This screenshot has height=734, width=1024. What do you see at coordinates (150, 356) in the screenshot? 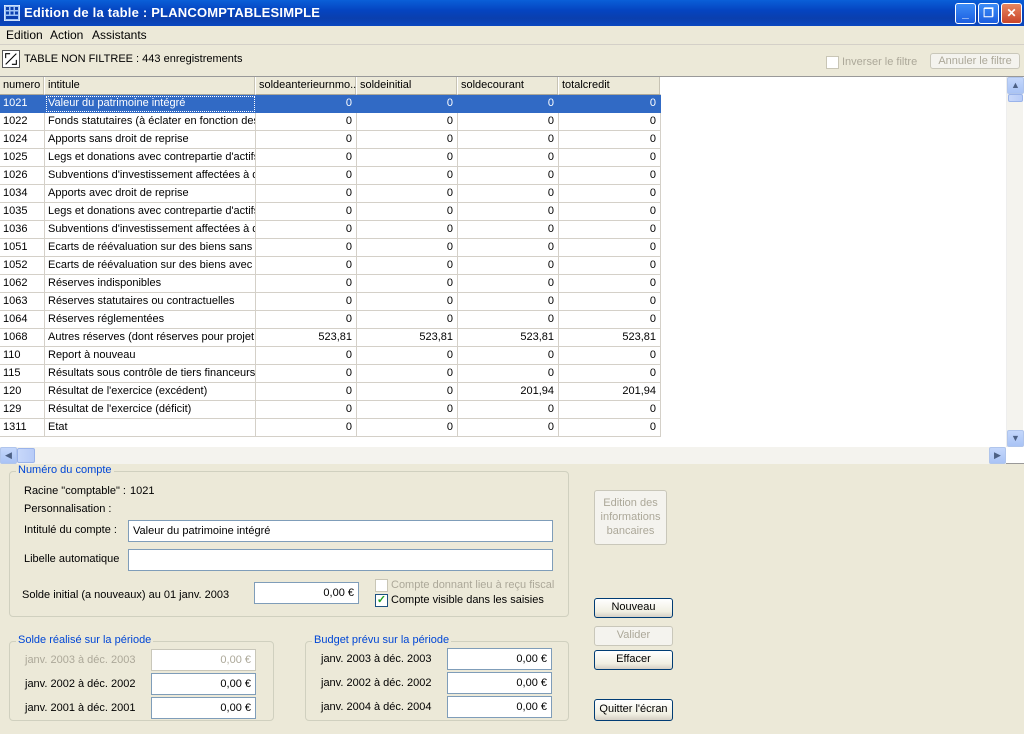
I see `table-cell: Report à nouveau` at bounding box center [150, 356].